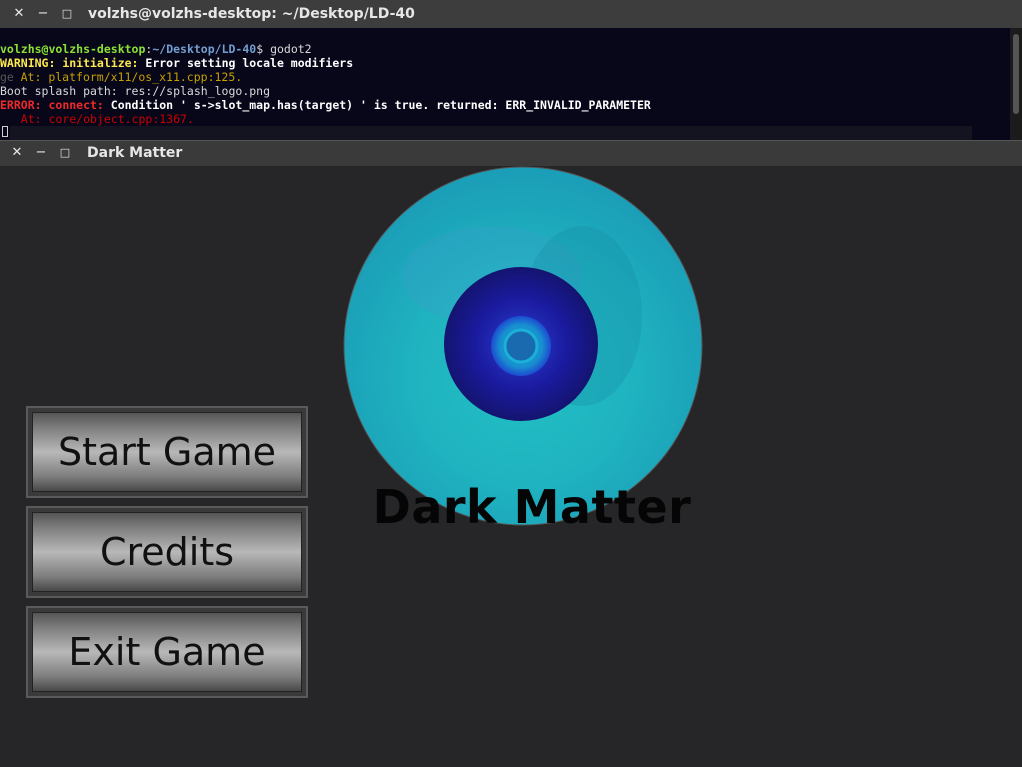 The height and width of the screenshot is (767, 1022). Describe the element at coordinates (246, 63) in the screenshot. I see `warning-msg: Error setting locale modifiers` at that location.